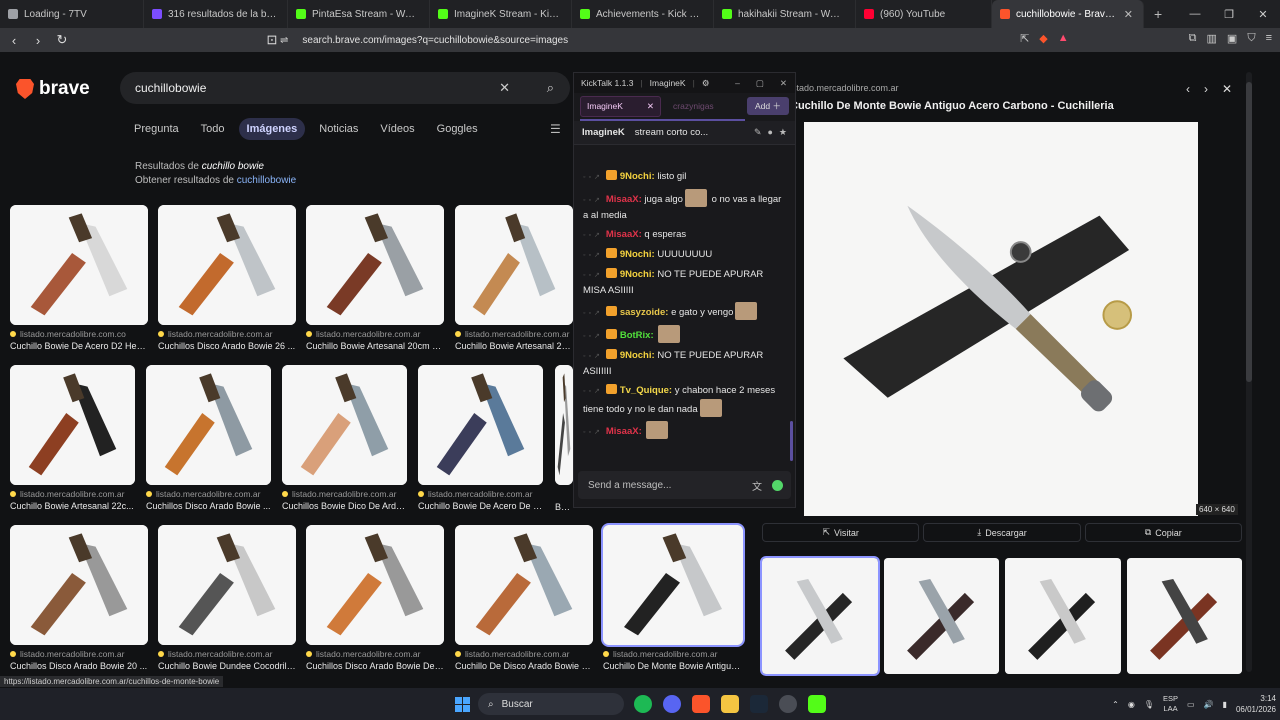  Describe the element at coordinates (1149, 704) in the screenshot. I see `microphone-icon: 🎙` at that location.